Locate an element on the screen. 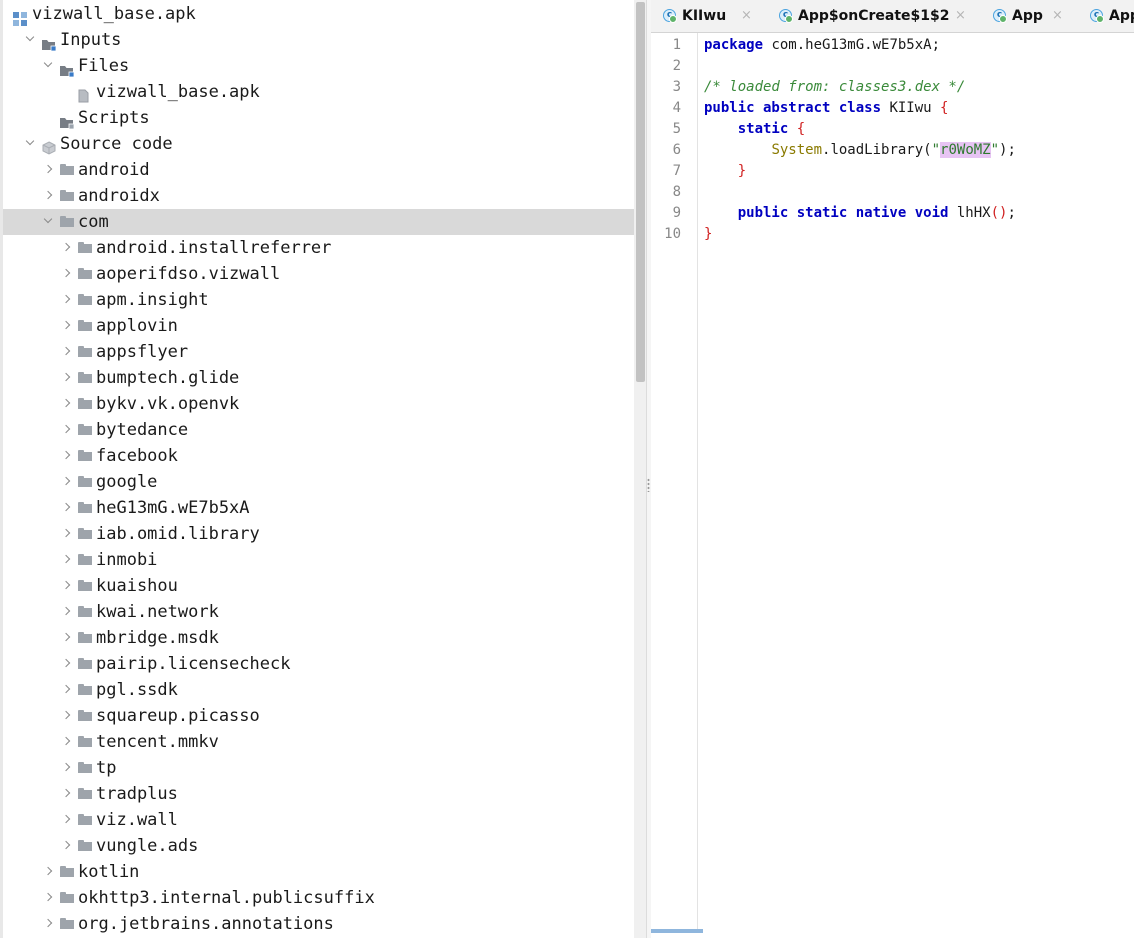  line-number: 6 is located at coordinates (676, 150).